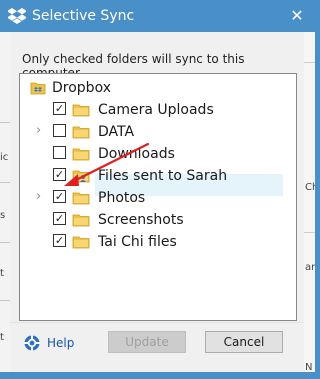 The width and height of the screenshot is (320, 379). What do you see at coordinates (141, 220) in the screenshot?
I see `folder-label: Screenshots` at bounding box center [141, 220].